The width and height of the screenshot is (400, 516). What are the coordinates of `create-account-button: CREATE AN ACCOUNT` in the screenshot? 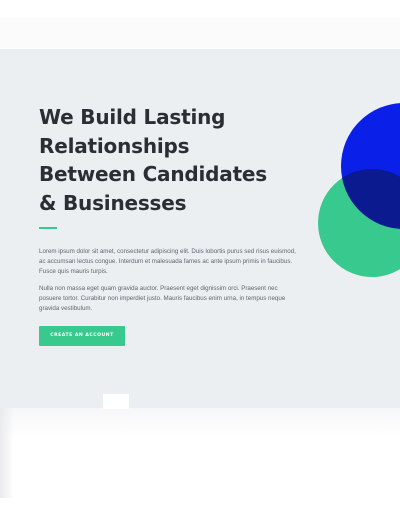 It's located at (82, 336).